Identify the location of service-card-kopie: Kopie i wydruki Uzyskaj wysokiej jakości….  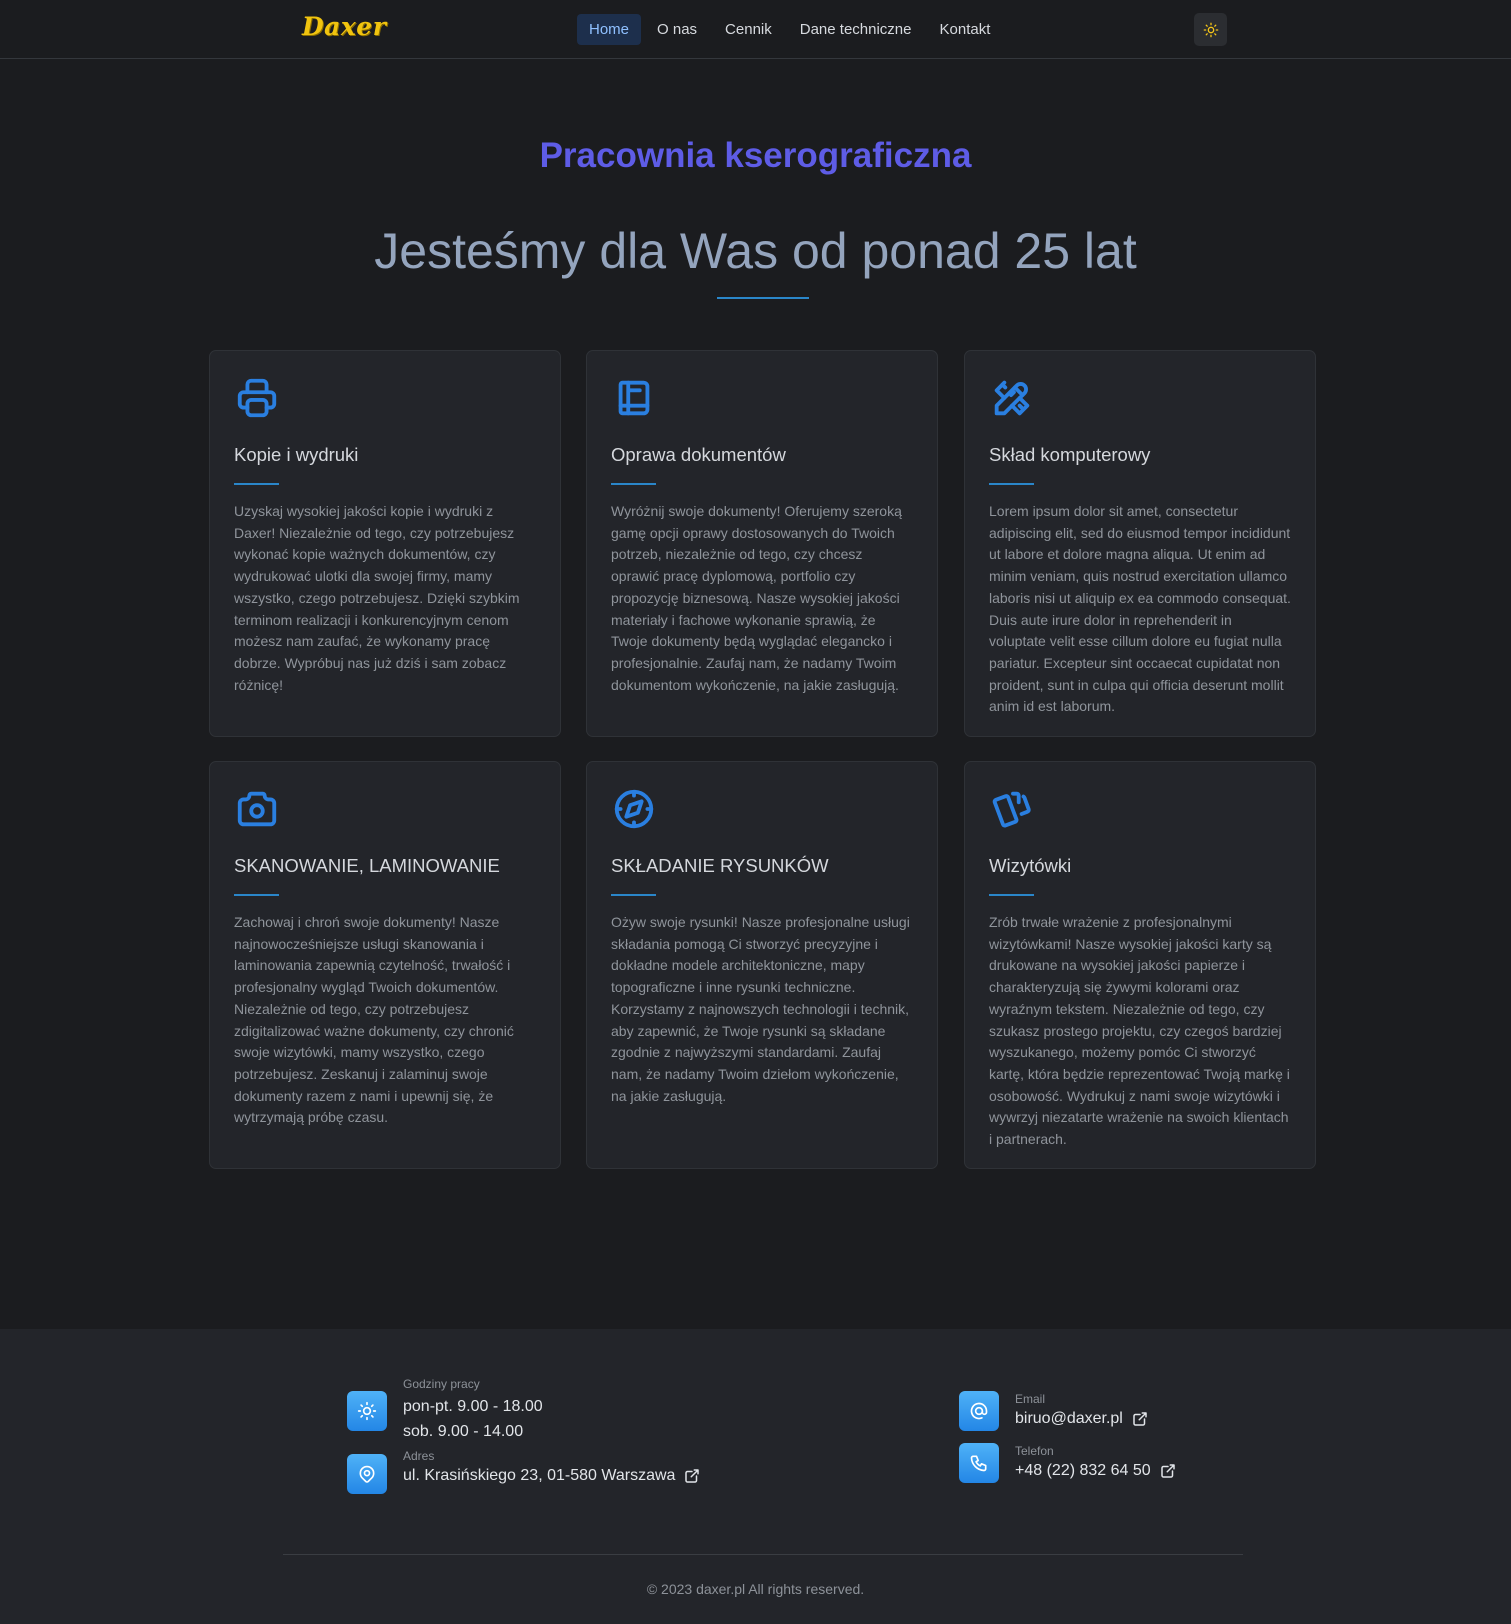
(385, 543).